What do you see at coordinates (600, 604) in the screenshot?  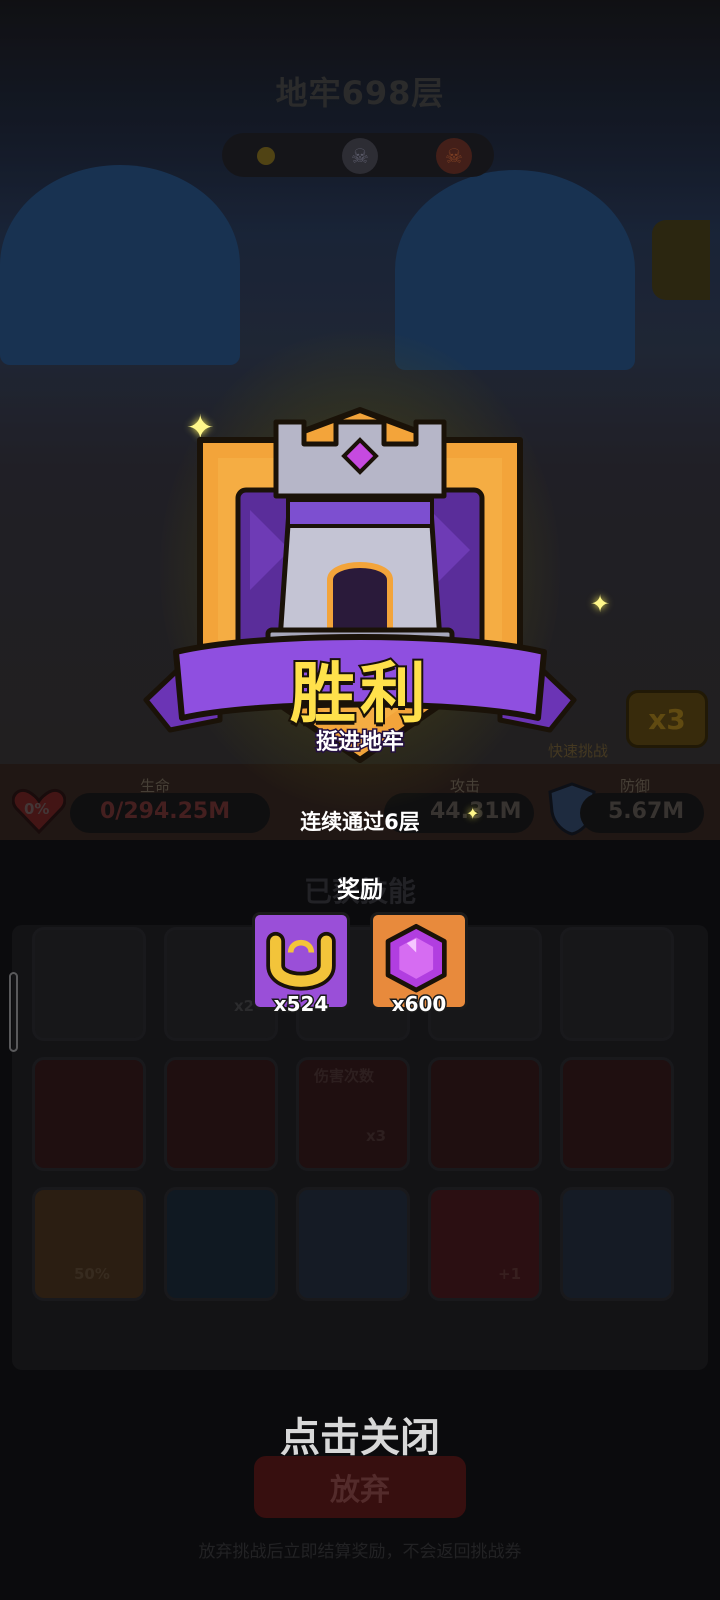 I see `sparkle-icon: ✦` at bounding box center [600, 604].